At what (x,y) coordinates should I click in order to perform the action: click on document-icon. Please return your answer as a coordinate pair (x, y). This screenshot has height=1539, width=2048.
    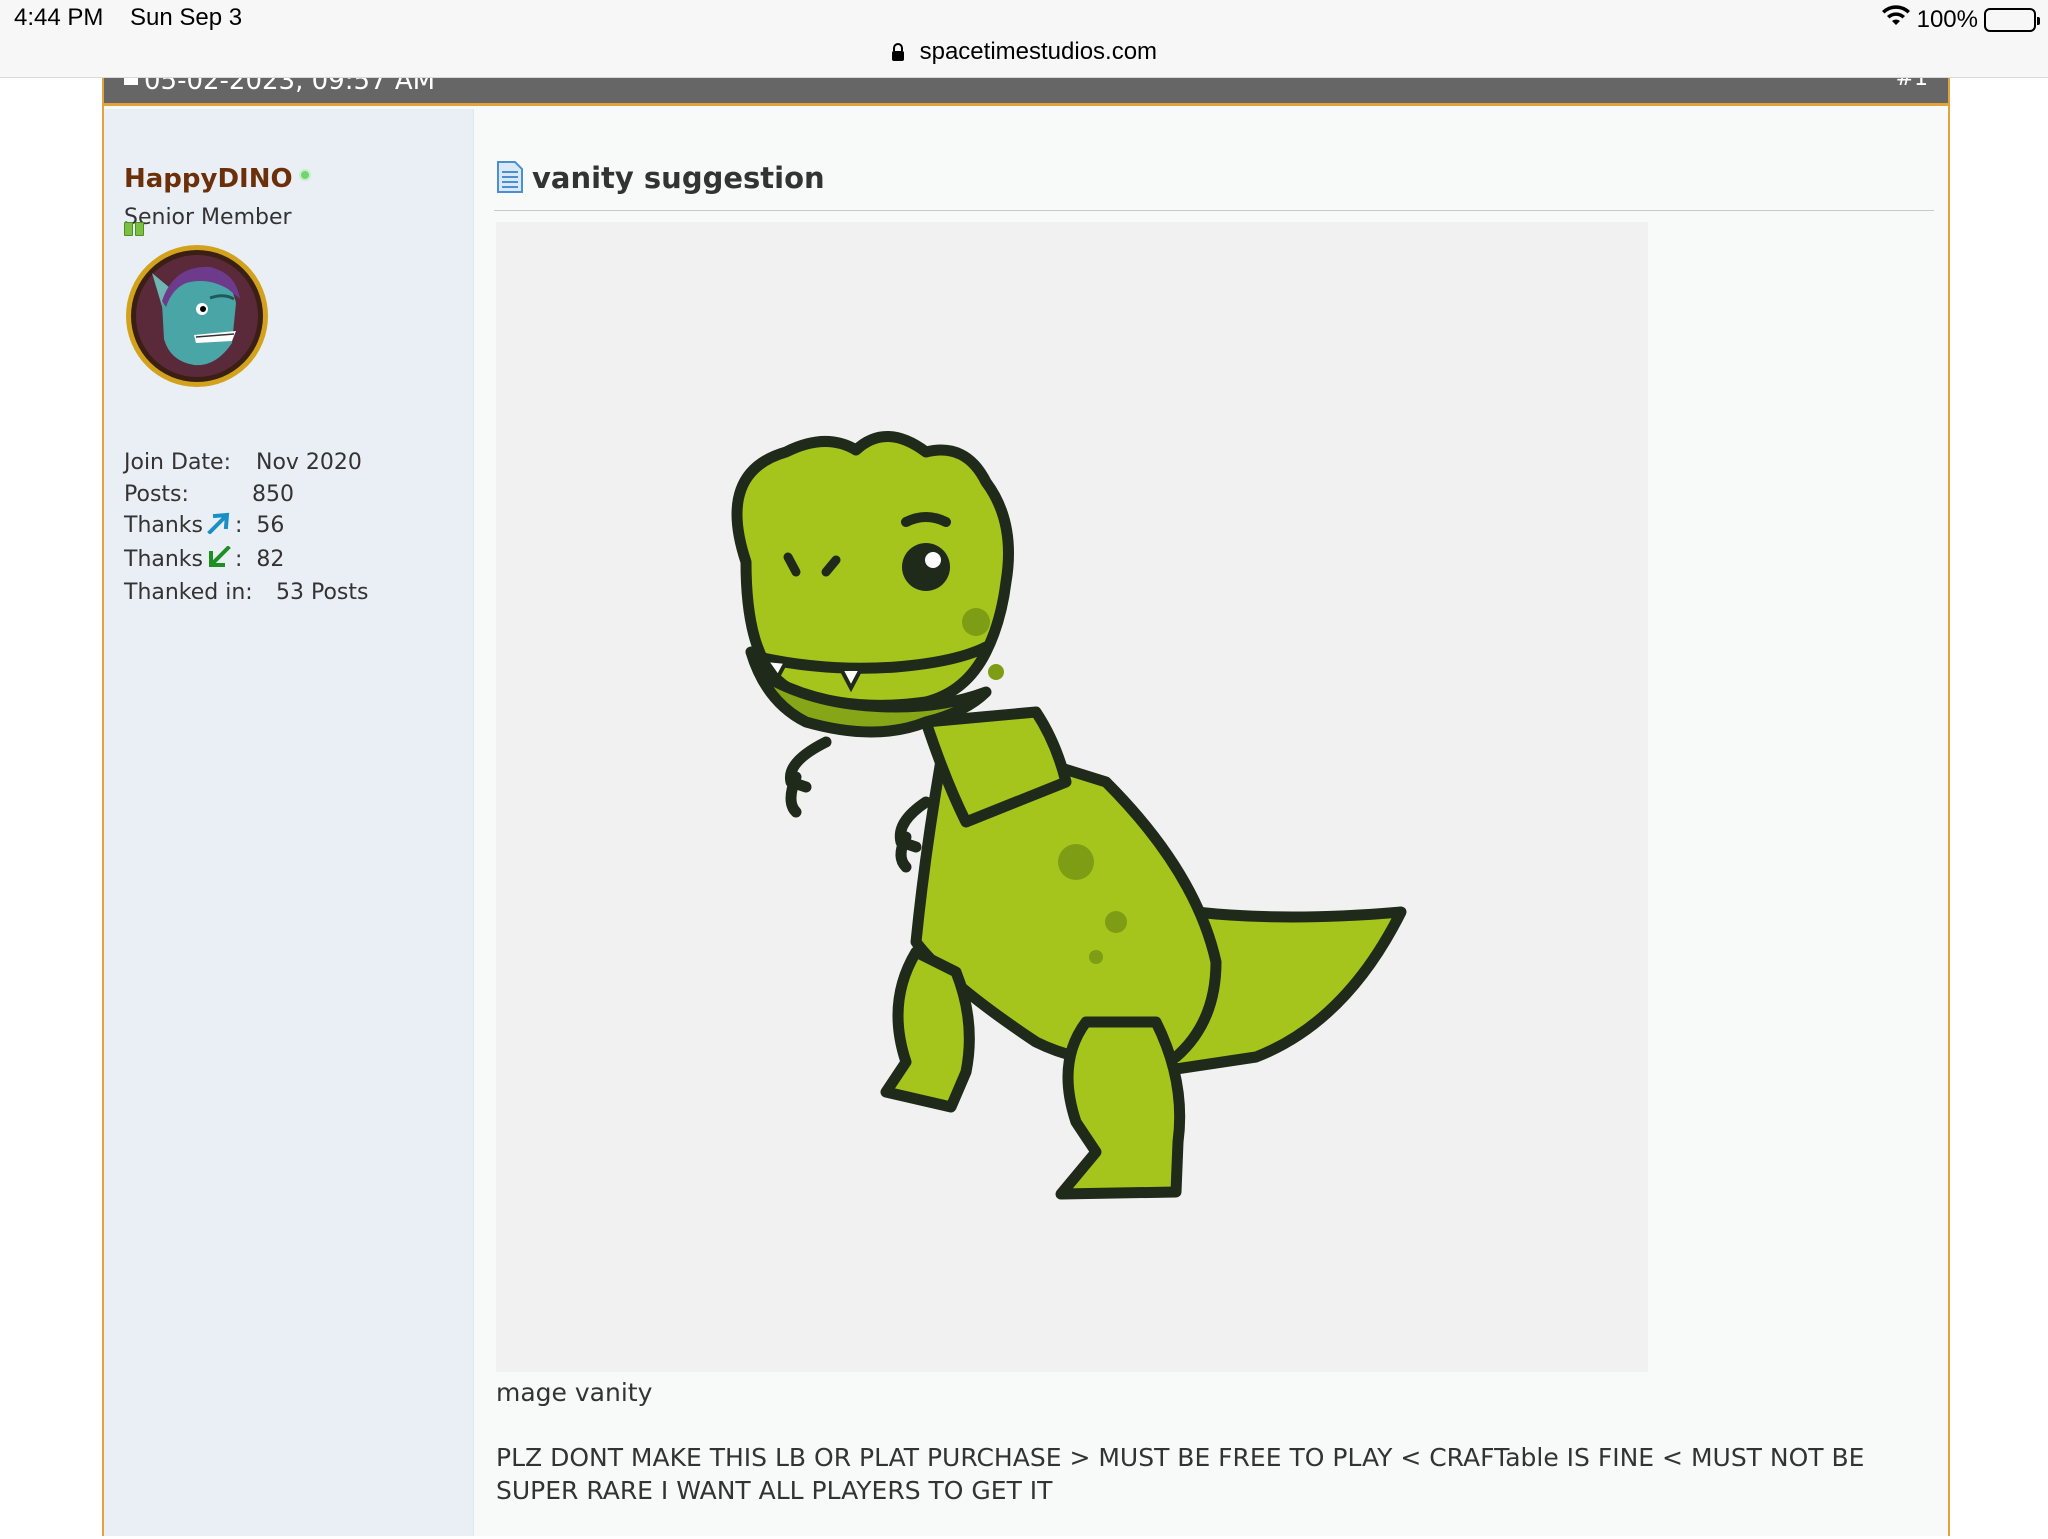
    Looking at the image, I should click on (510, 179).